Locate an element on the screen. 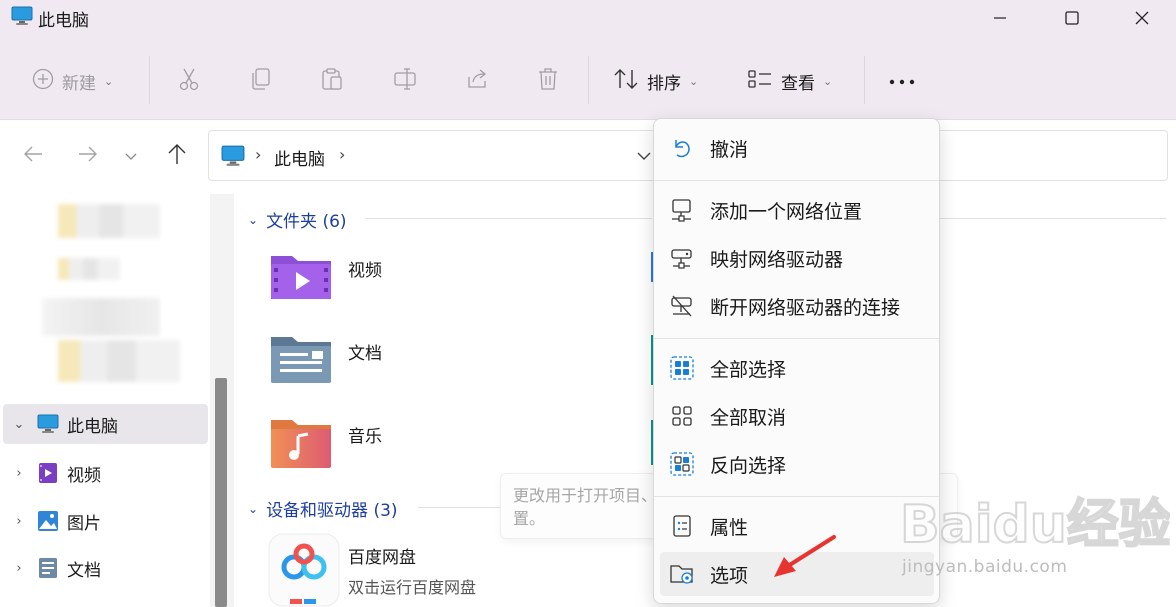 The width and height of the screenshot is (1176, 607). arrow-left-icon is located at coordinates (33, 156).